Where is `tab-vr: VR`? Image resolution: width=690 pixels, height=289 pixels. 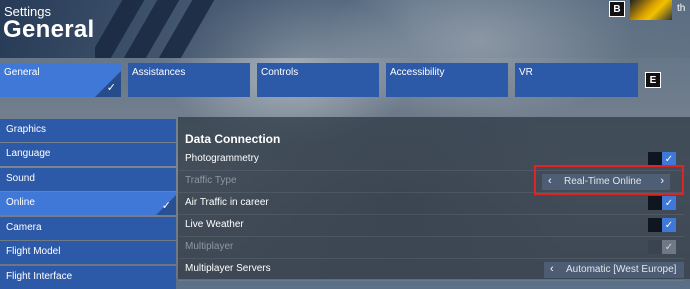
tab-vr: VR is located at coordinates (576, 80).